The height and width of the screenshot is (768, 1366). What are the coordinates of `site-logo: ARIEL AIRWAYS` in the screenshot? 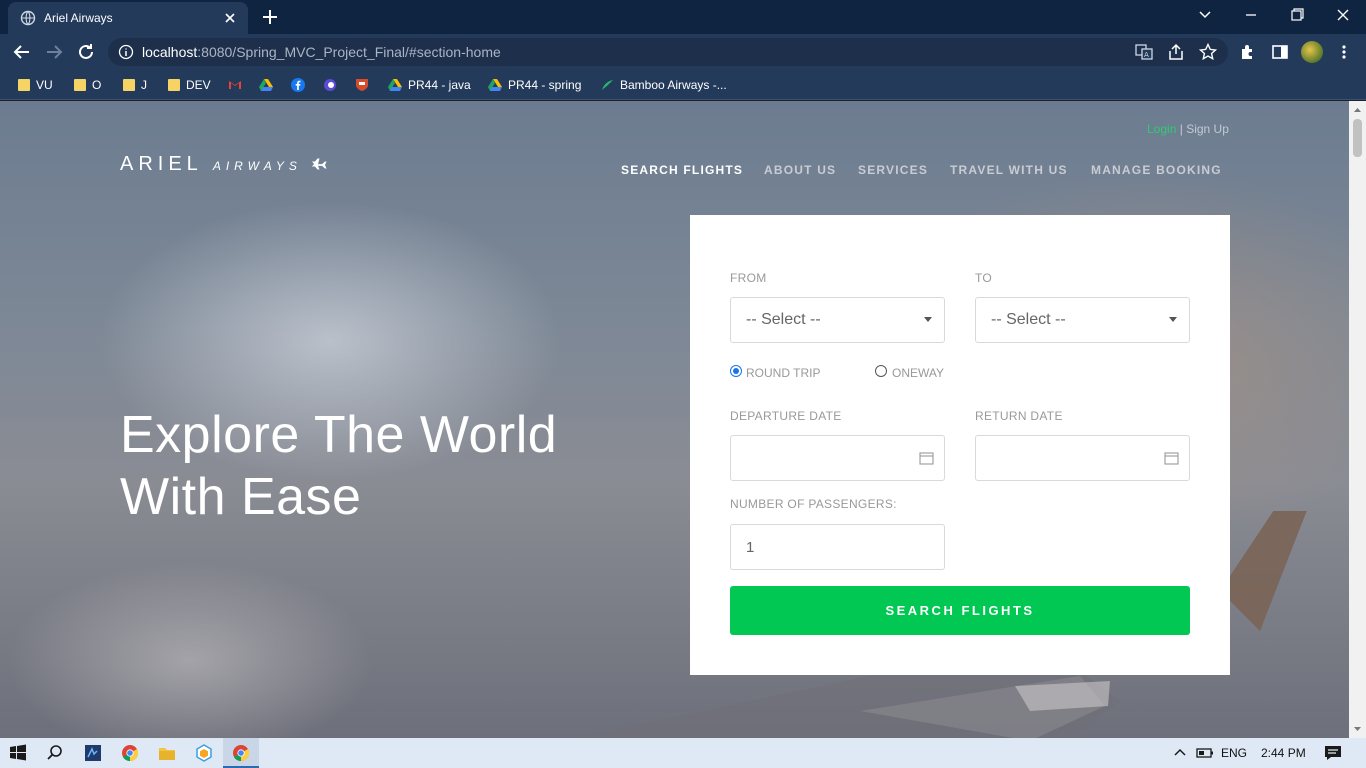 It's located at (226, 164).